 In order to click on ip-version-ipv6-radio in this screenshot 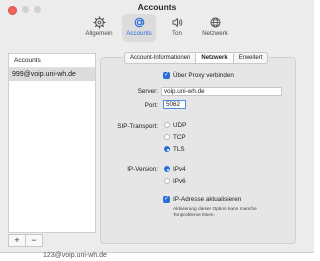, I will do `click(167, 181)`.